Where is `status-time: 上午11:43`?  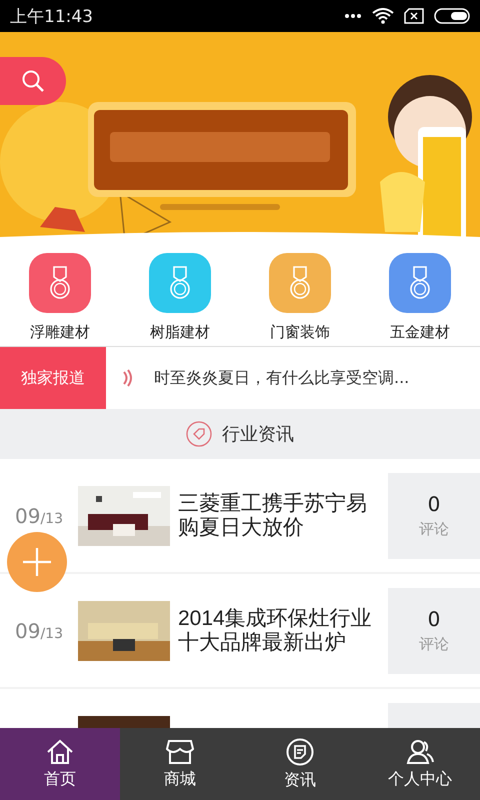
status-time: 上午11:43 is located at coordinates (51, 17).